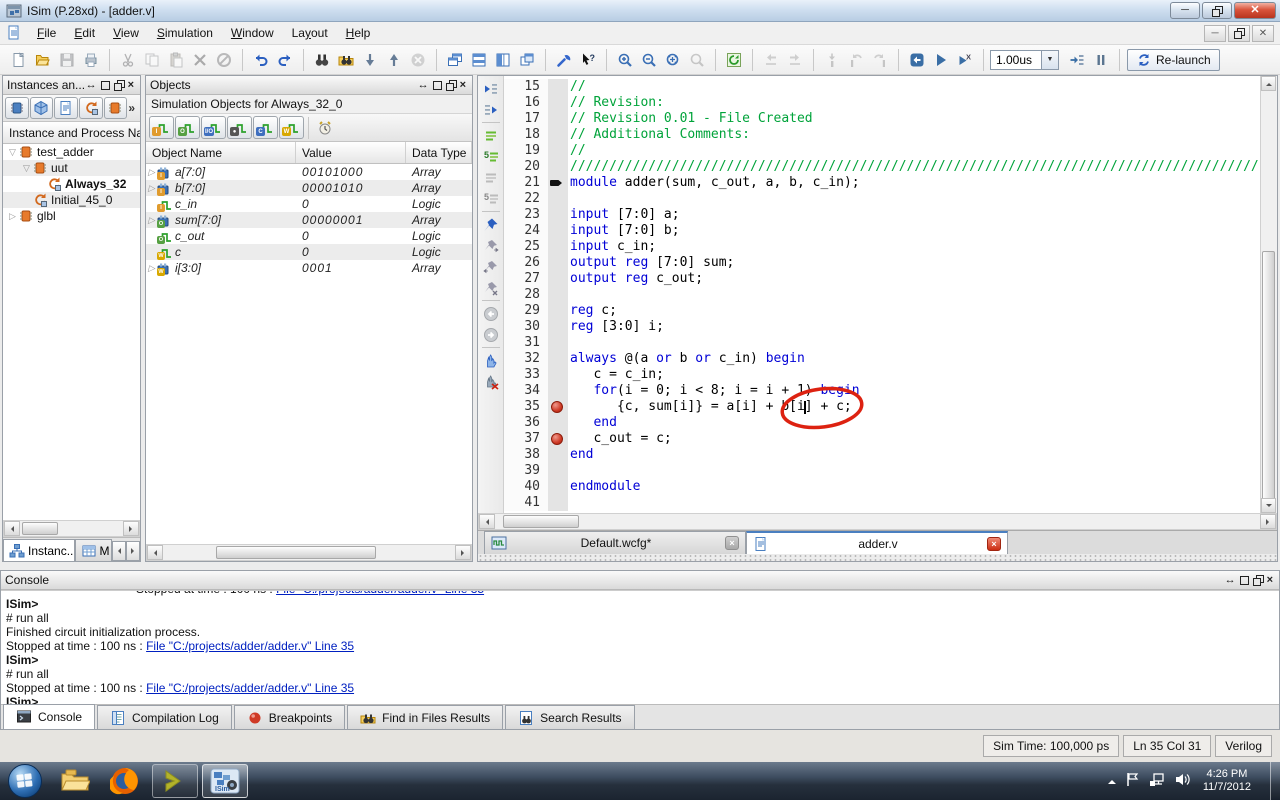  What do you see at coordinates (1101, 60) in the screenshot?
I see `break-button` at bounding box center [1101, 60].